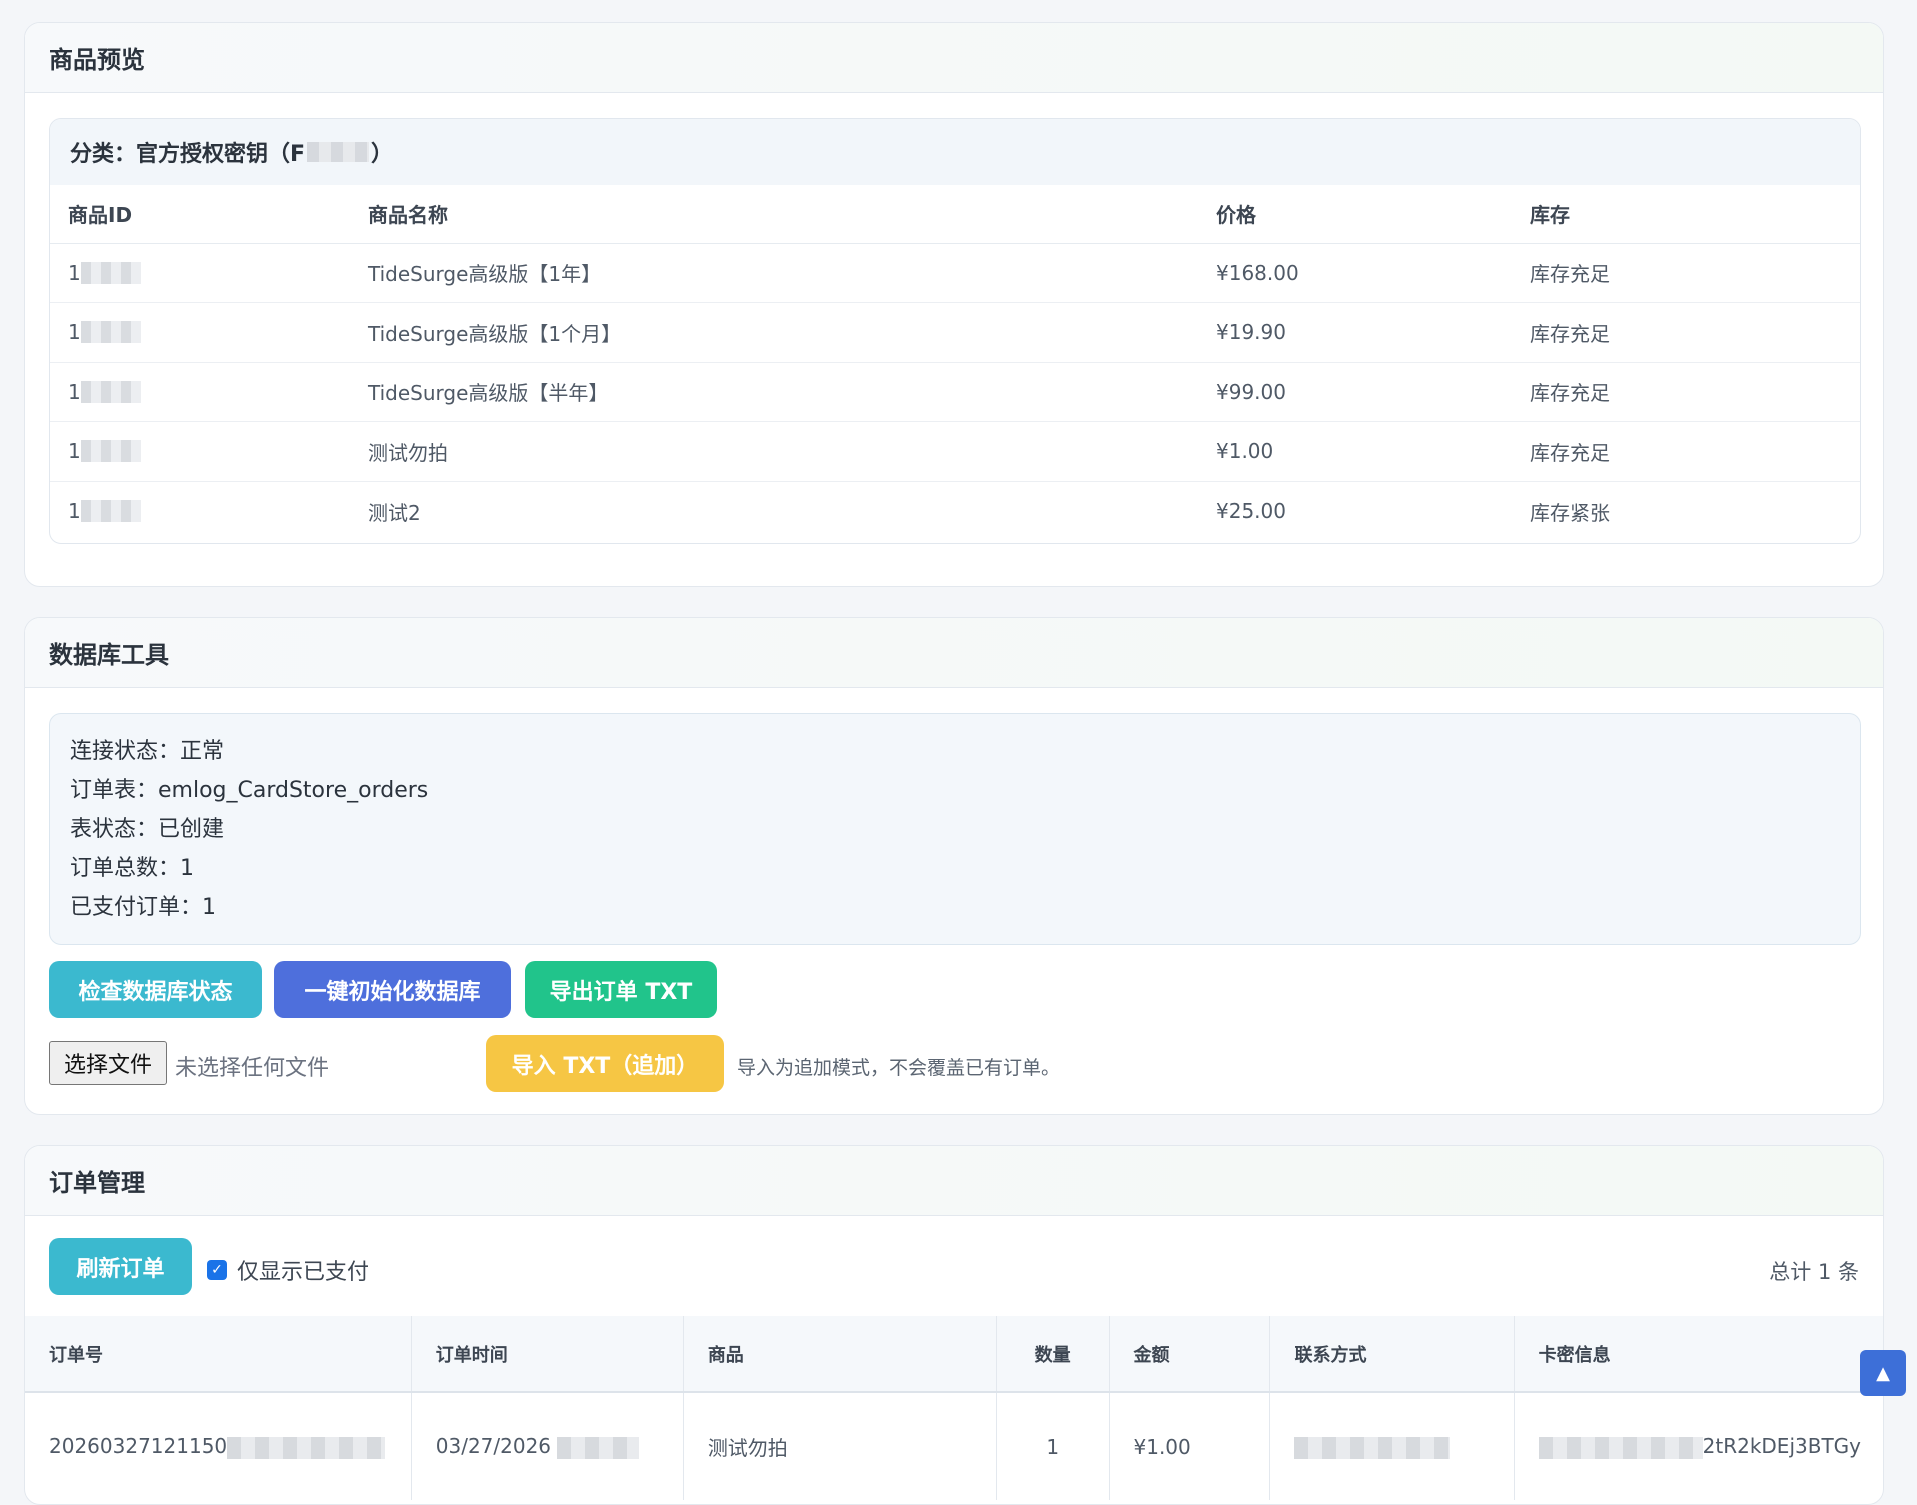 The image size is (1917, 1505). I want to click on col-product-name: 商品名称, so click(774, 214).